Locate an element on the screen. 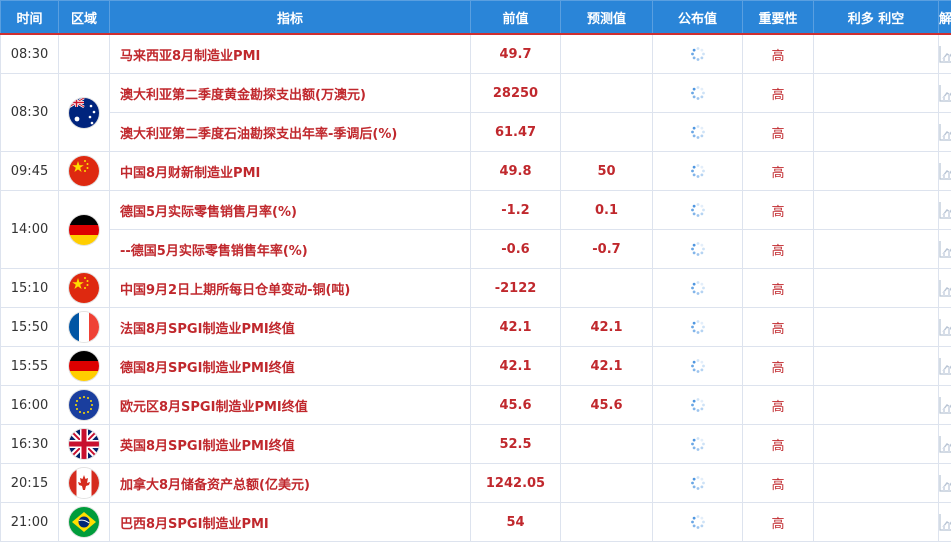 The image size is (951, 542). brazil-flag-icon is located at coordinates (84, 522).